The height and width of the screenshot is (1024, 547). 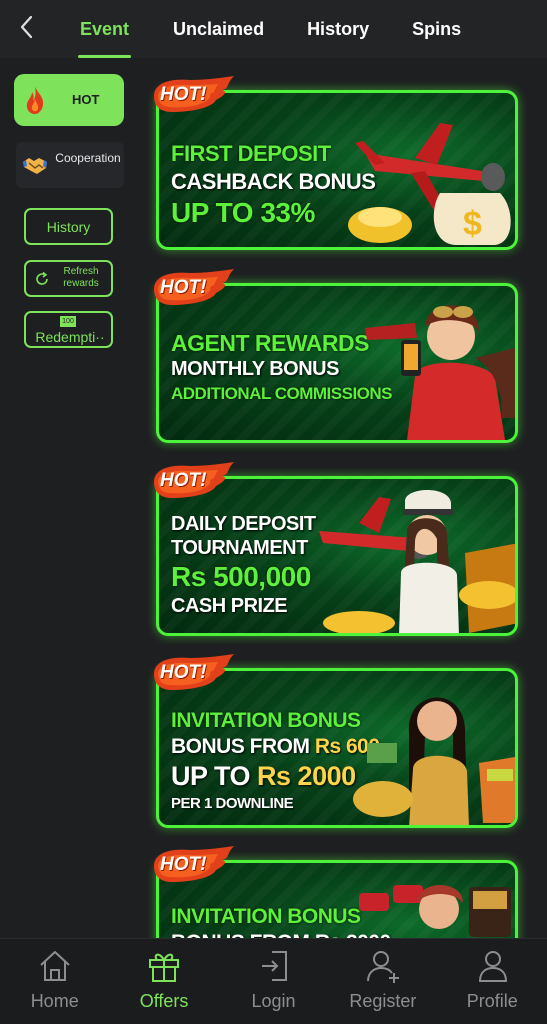 I want to click on banner-title: AGENT REWARDS, so click(x=270, y=343).